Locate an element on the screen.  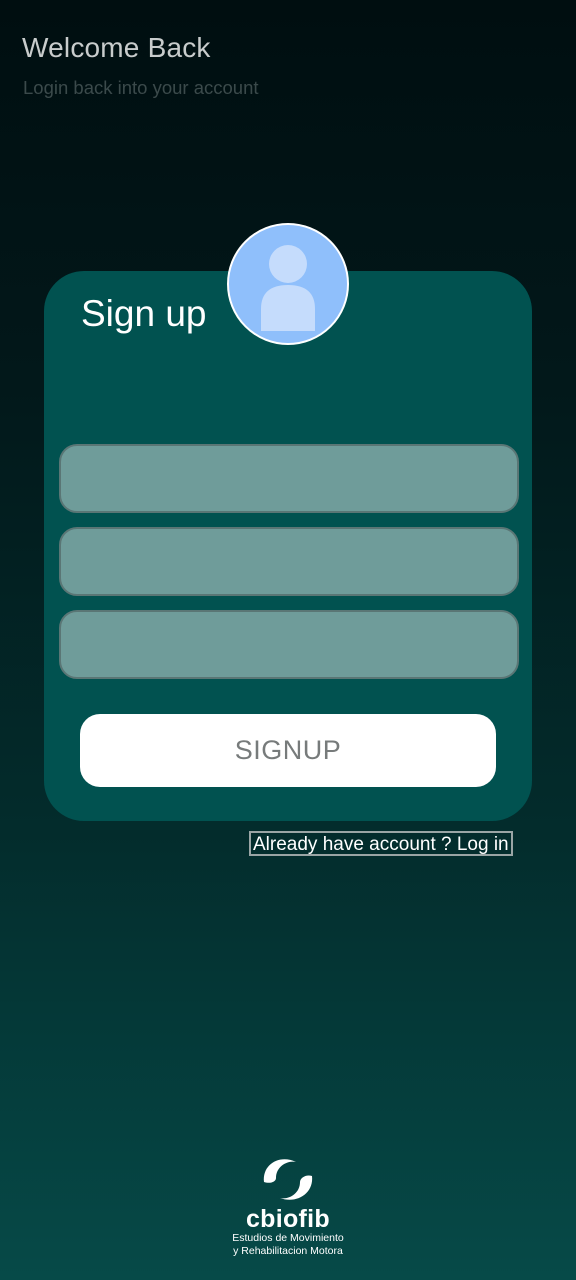
signup-button: SIGNUP is located at coordinates (288, 750).